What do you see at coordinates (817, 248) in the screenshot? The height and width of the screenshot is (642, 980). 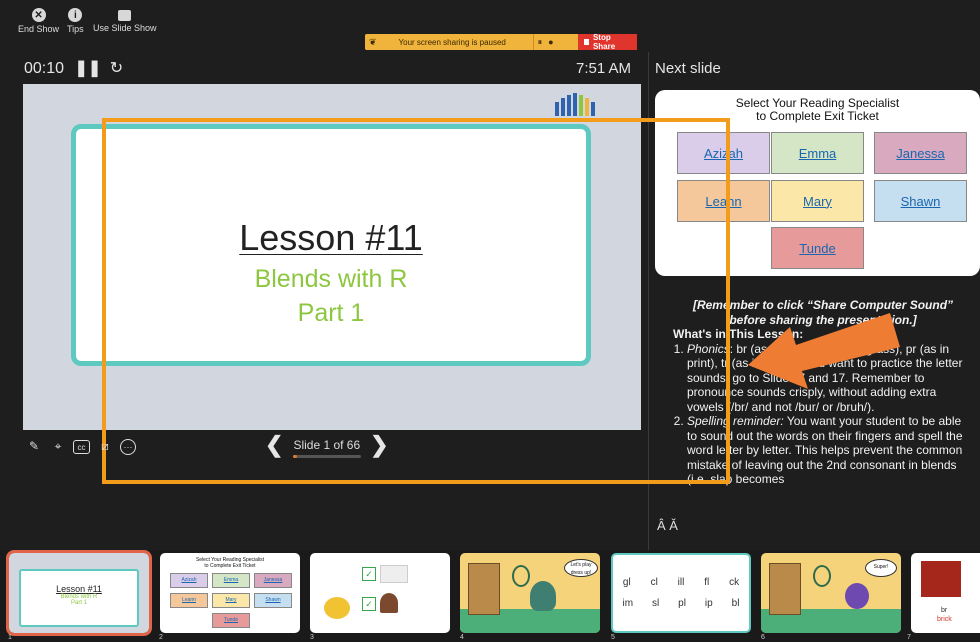 I see `tile-tunde: Tunde` at bounding box center [817, 248].